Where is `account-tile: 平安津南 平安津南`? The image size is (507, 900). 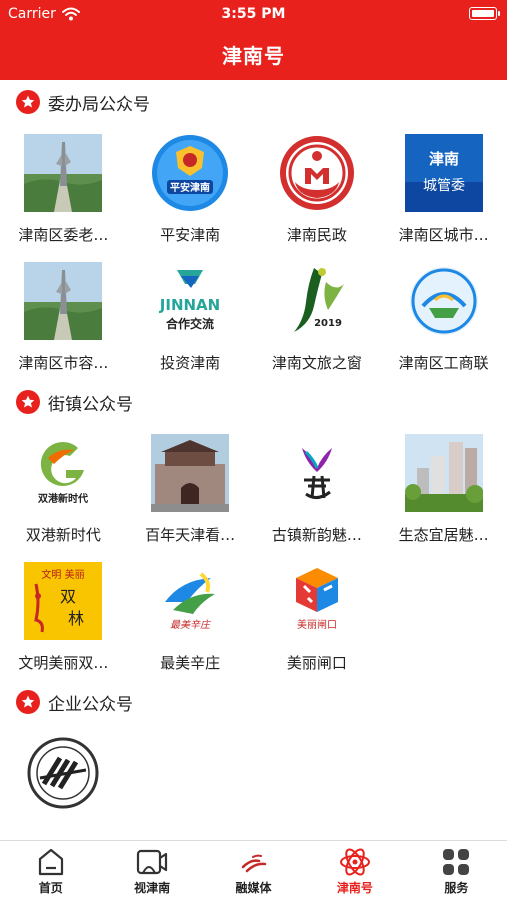
account-tile: 平安津南 平安津南 is located at coordinates (190, 188).